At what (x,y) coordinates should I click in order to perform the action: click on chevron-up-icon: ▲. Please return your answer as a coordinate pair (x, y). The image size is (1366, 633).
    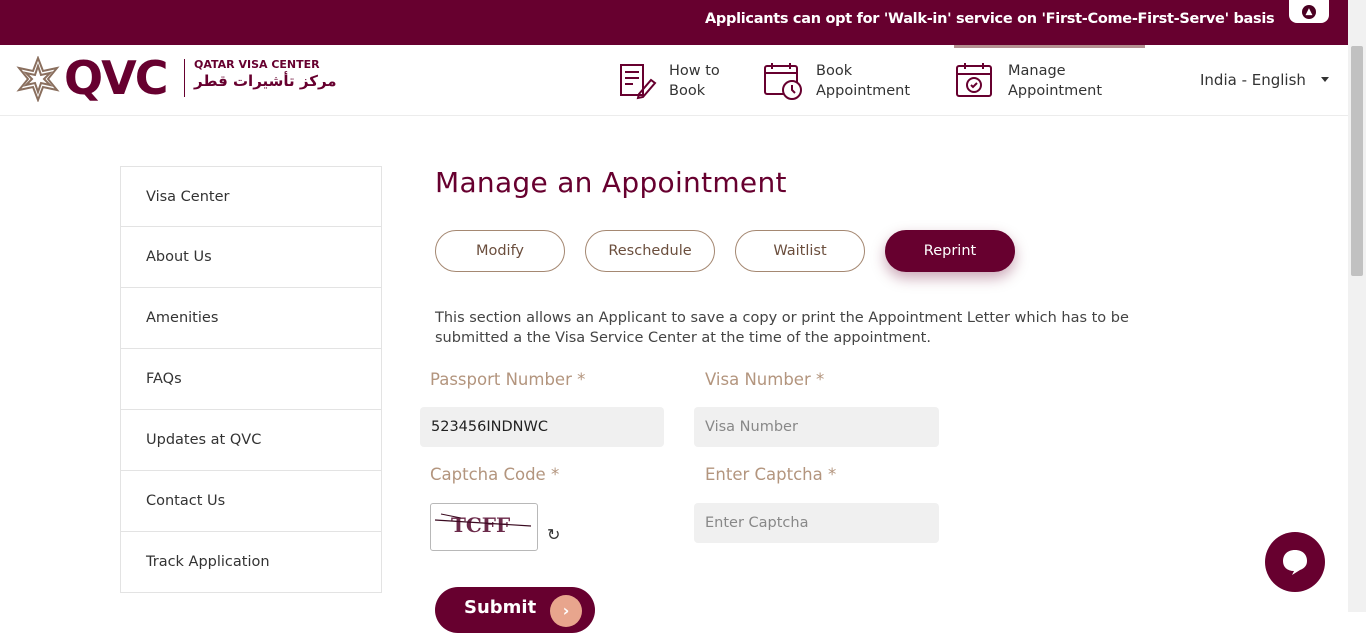
    Looking at the image, I should click on (1309, 11).